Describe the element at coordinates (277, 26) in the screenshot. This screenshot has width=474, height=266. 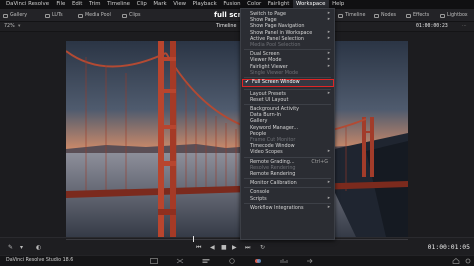
I see `menu-item-label: Show Page Navigation` at that location.